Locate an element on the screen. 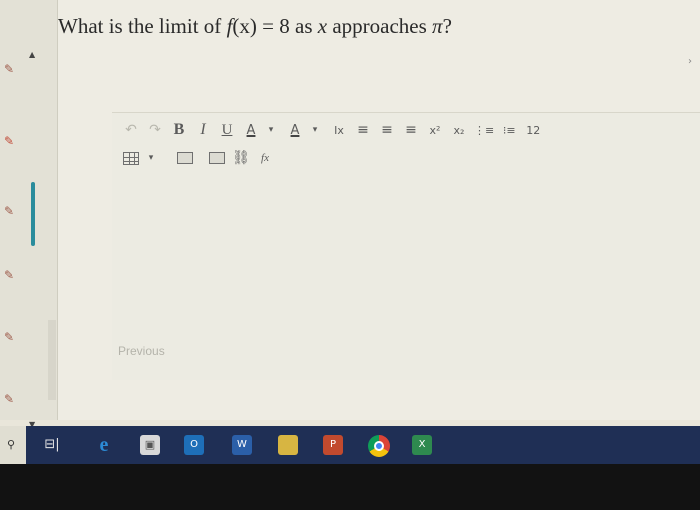 This screenshot has height=510, width=700. table-icon is located at coordinates (131, 158).